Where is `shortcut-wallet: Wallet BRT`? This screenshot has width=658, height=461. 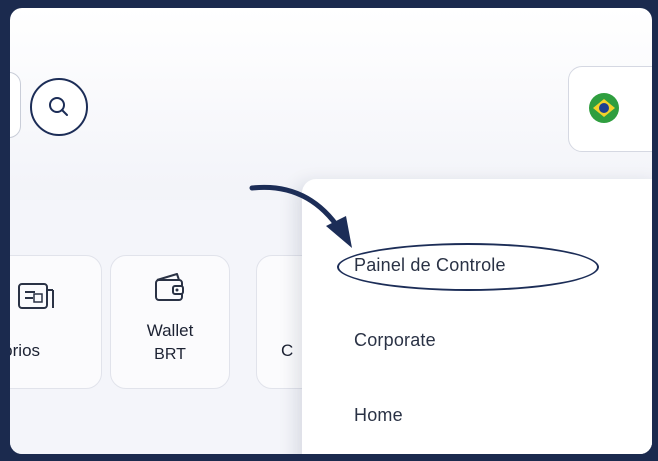
shortcut-wallet: Wallet BRT is located at coordinates (170, 322).